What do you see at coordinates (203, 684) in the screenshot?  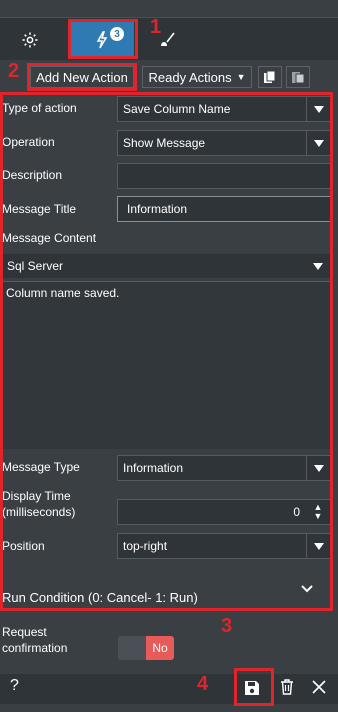 I see `annotation-number-4: 4` at bounding box center [203, 684].